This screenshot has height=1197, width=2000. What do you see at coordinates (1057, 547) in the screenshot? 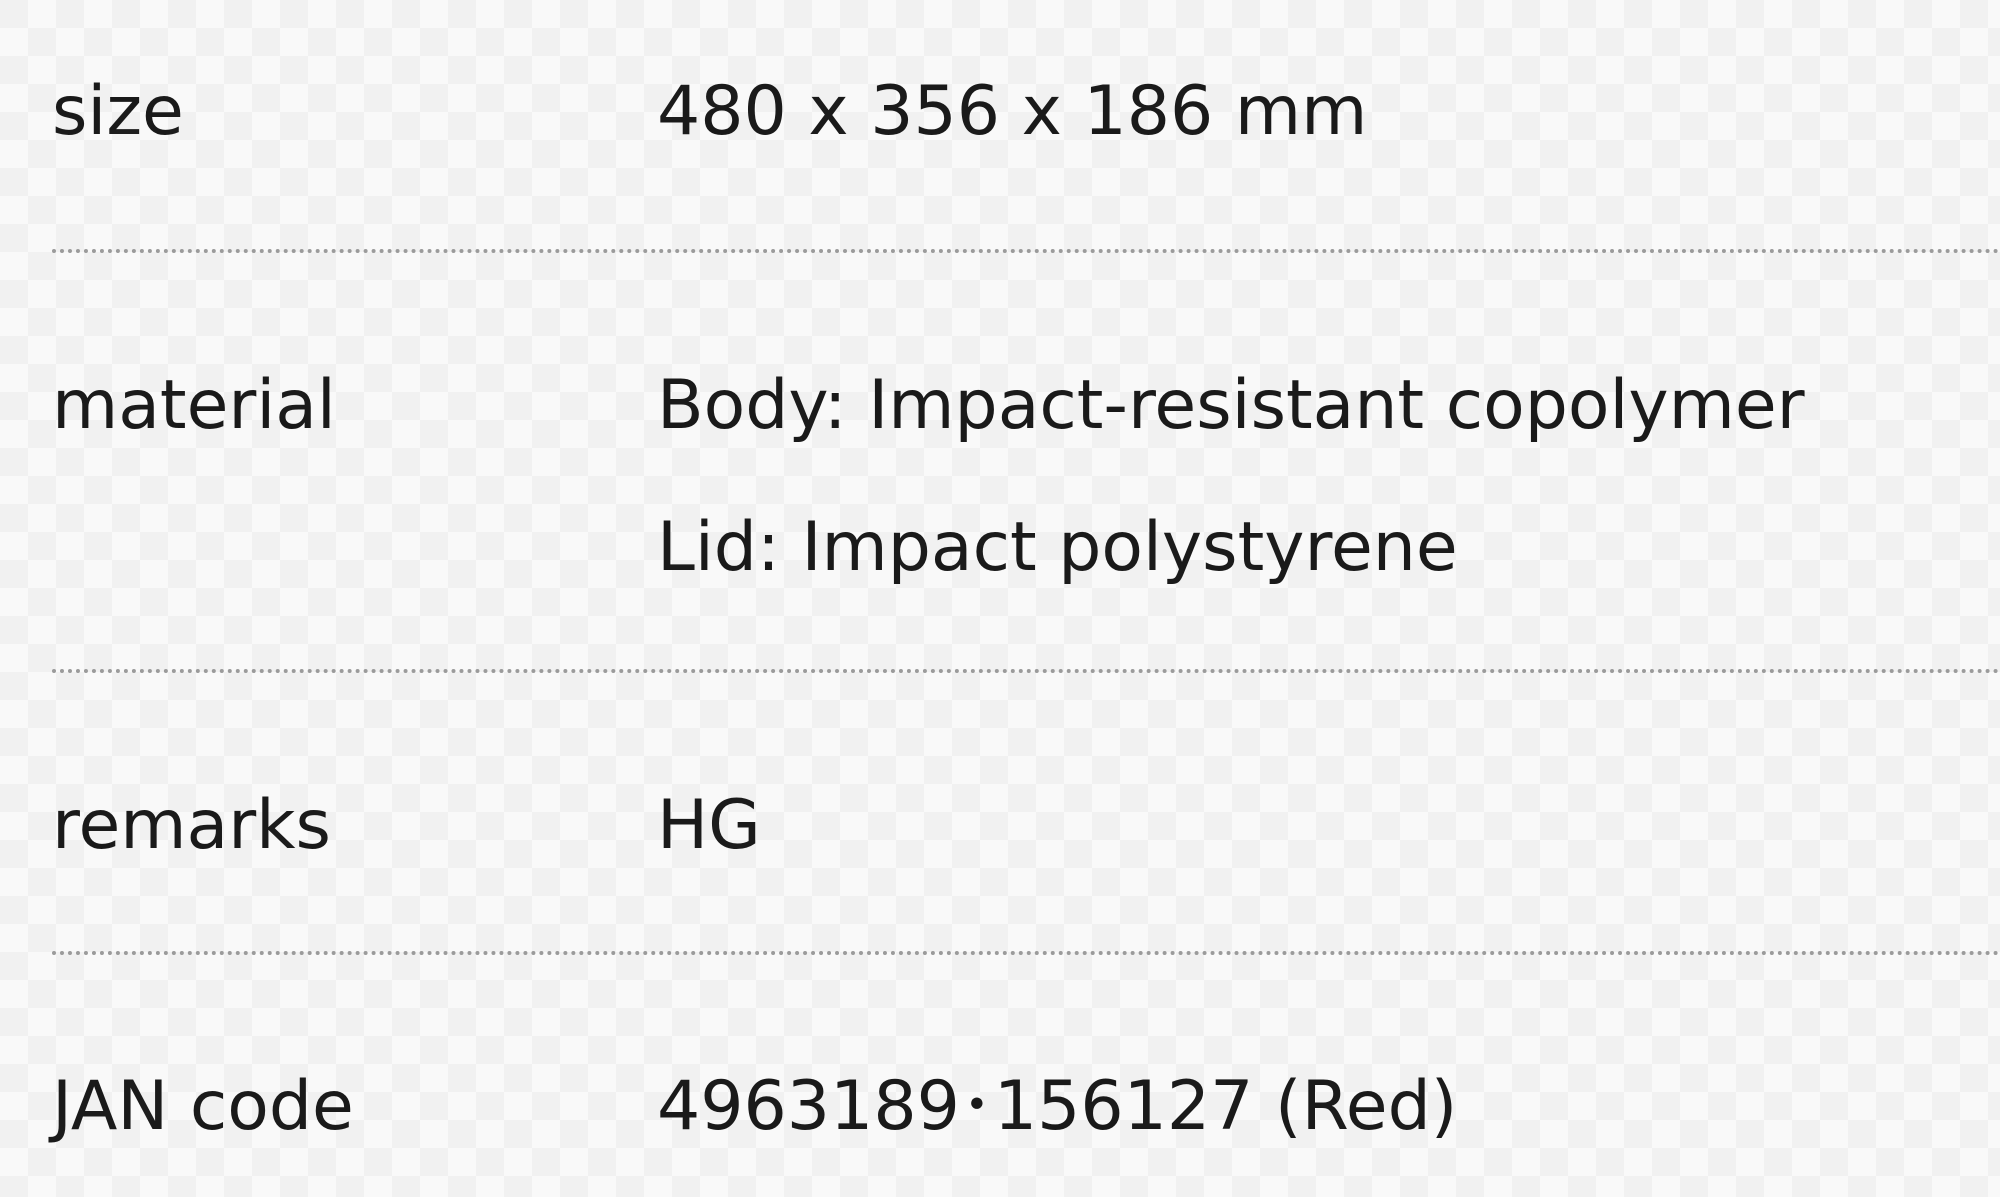
I see `material-lid-value: Lid: Impact polystyrene` at bounding box center [1057, 547].